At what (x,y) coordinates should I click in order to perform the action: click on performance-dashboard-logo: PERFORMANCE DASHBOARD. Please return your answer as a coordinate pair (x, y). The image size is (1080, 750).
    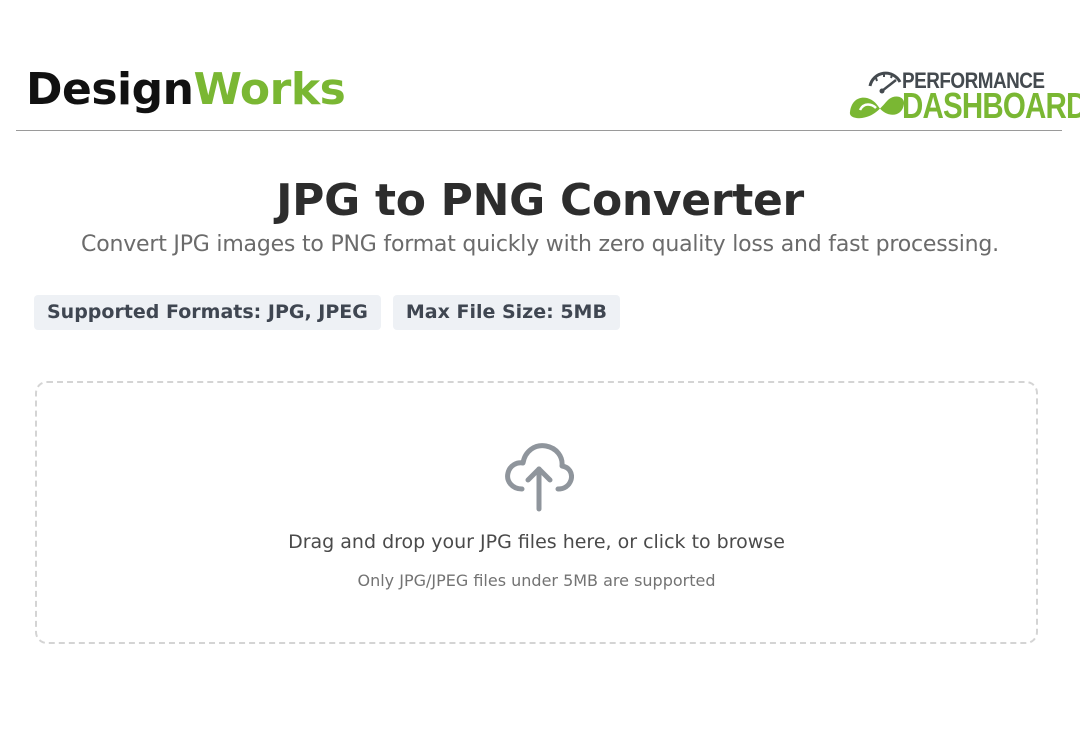
    Looking at the image, I should click on (963, 95).